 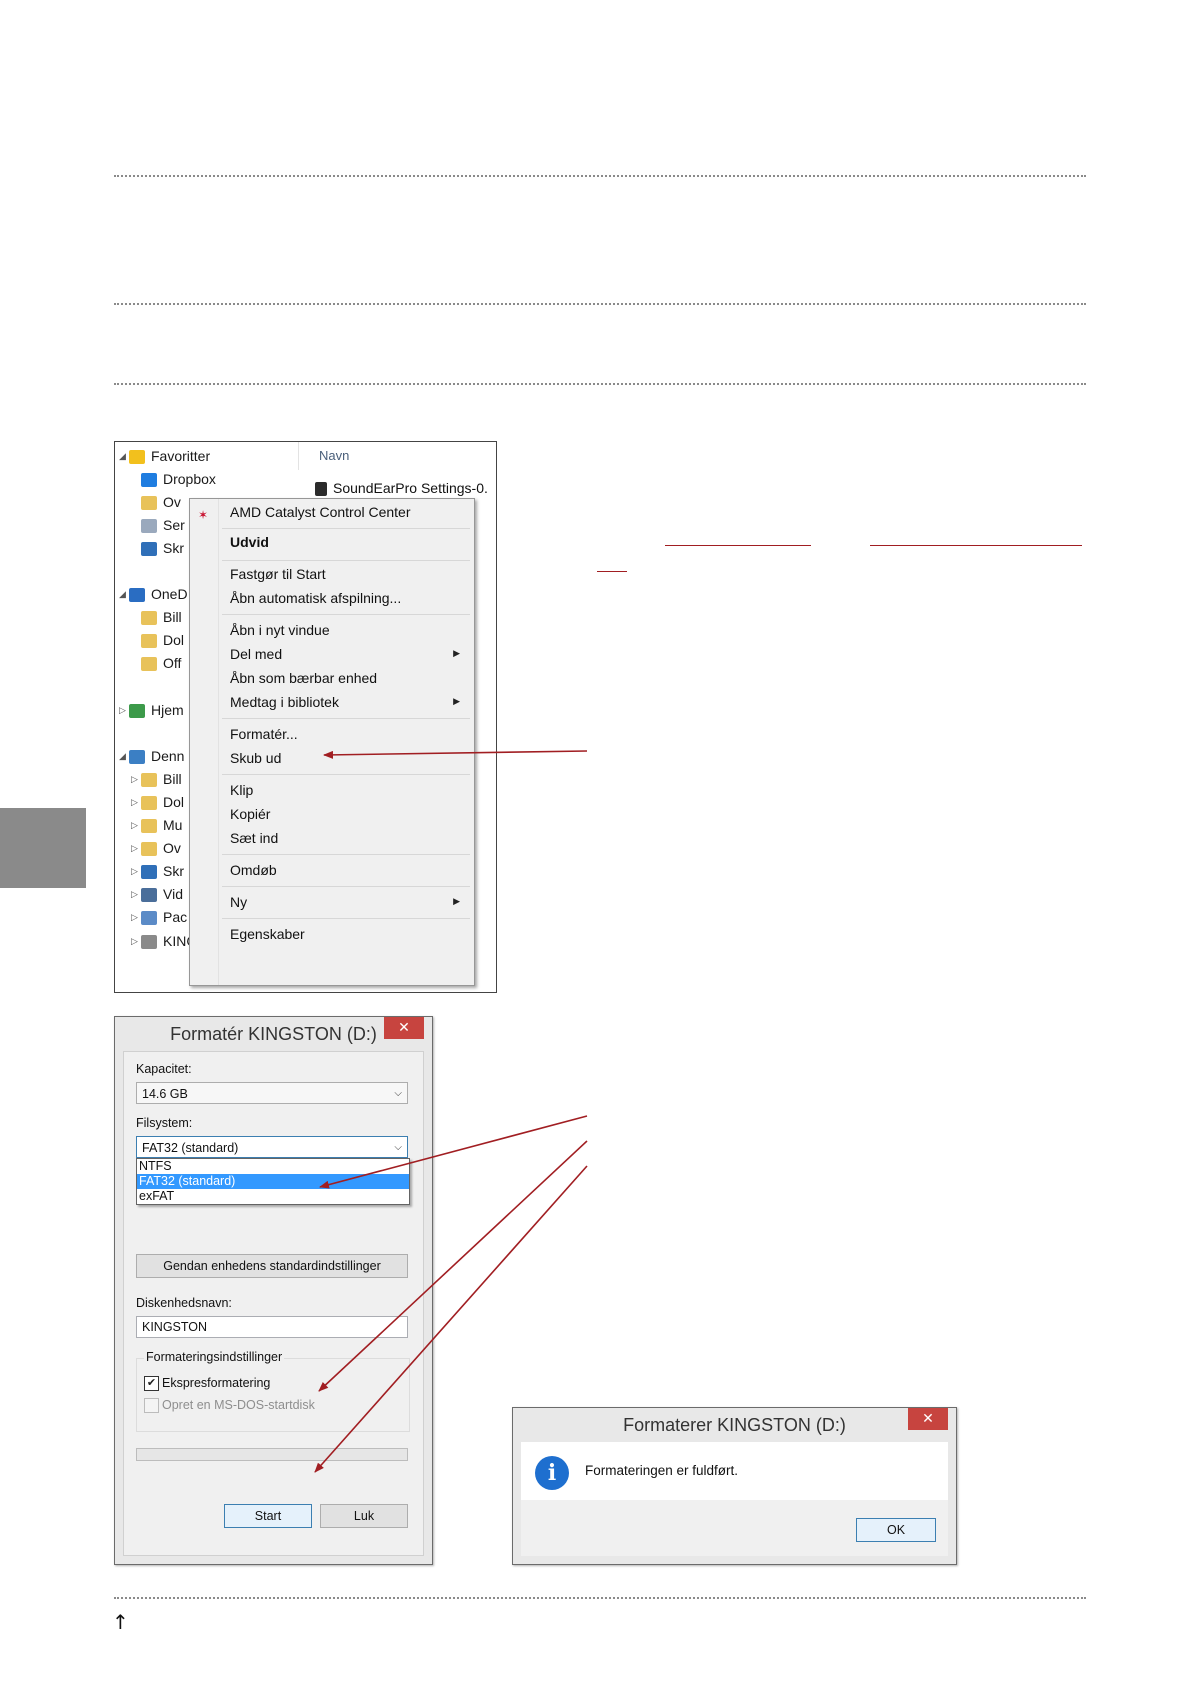 What do you see at coordinates (254, 838) in the screenshot?
I see `context-menu-item: Sæt ind` at bounding box center [254, 838].